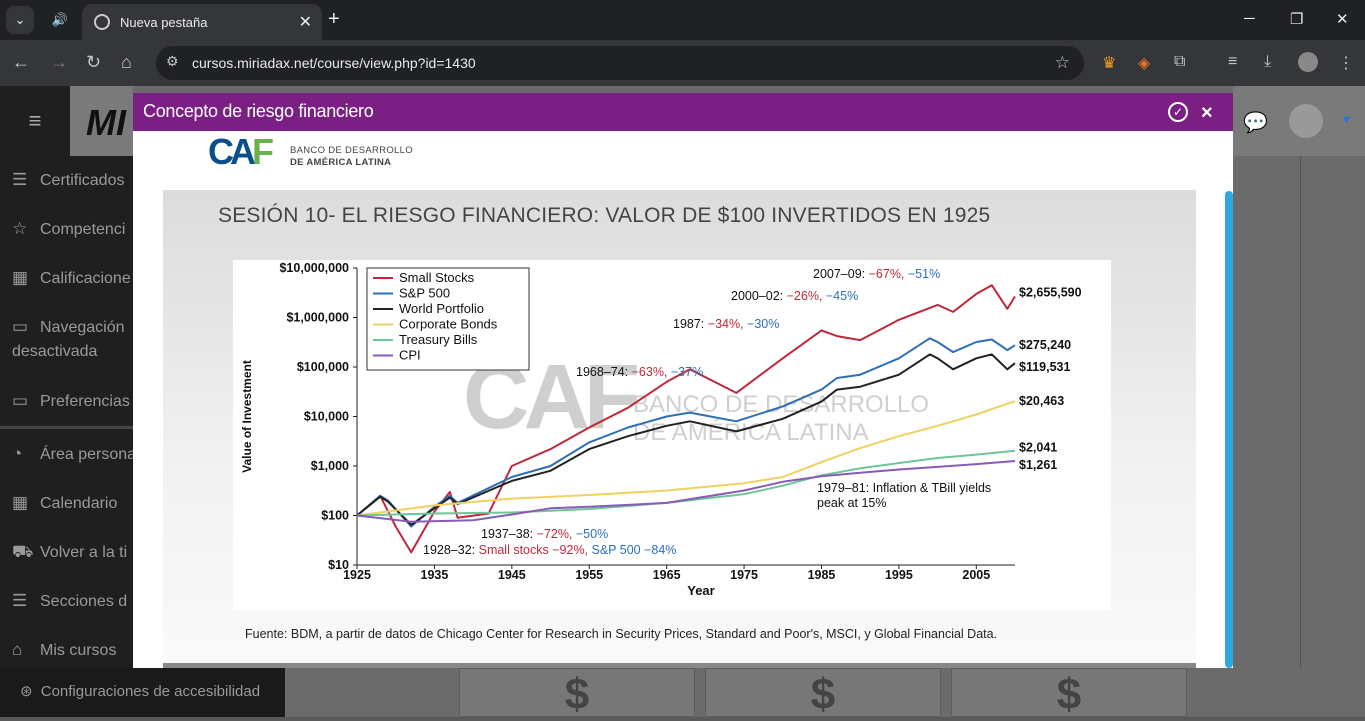 Image resolution: width=1365 pixels, height=721 pixels. Describe the element at coordinates (84, 601) in the screenshot. I see `sidebar-item-label: Secciones d` at that location.